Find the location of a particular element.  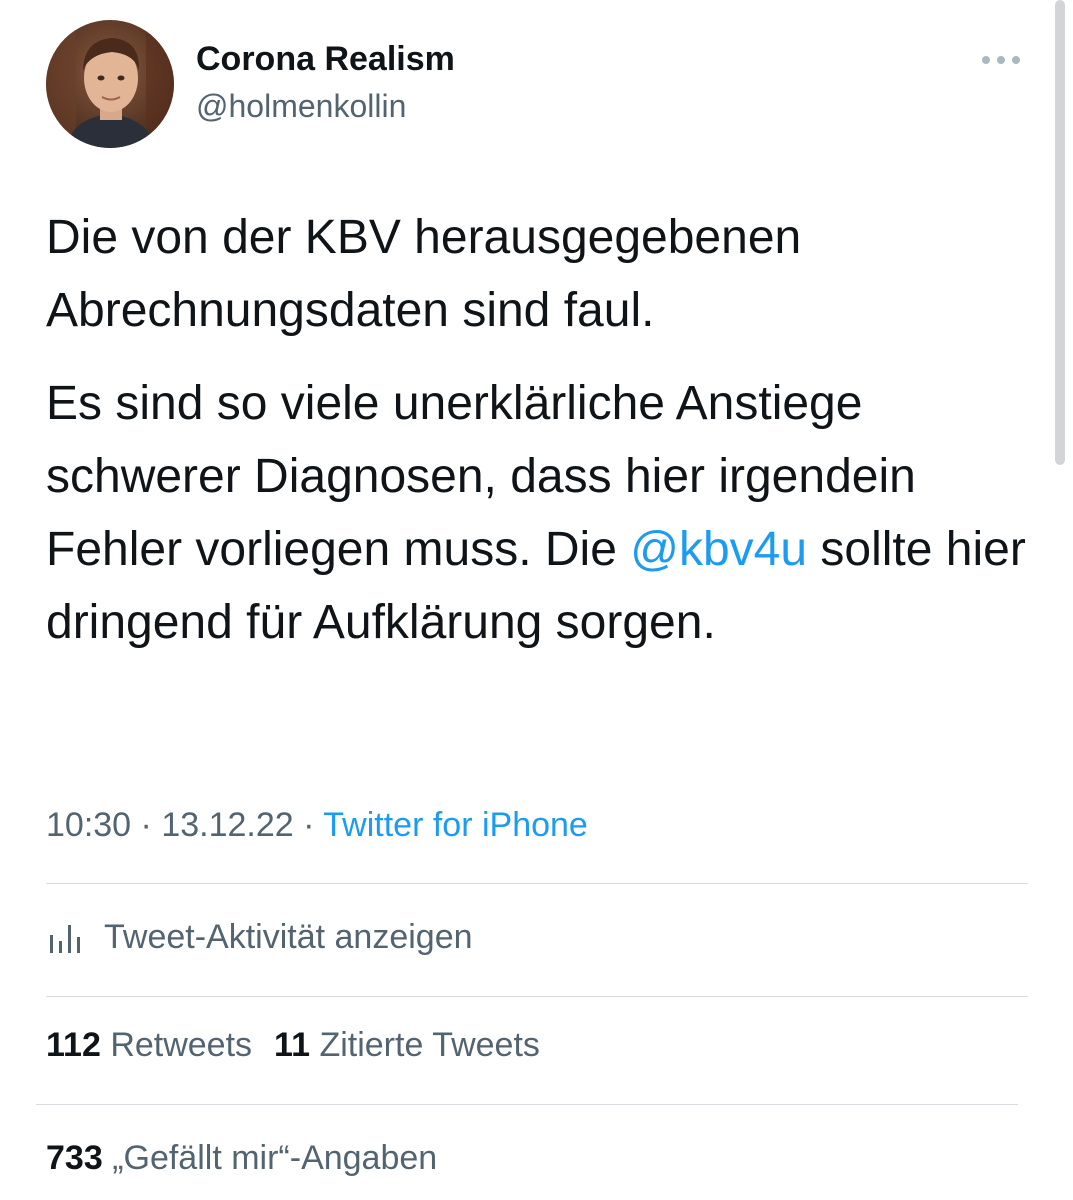

likes-label: „Gefällt mir“-Angaben is located at coordinates (275, 1158).